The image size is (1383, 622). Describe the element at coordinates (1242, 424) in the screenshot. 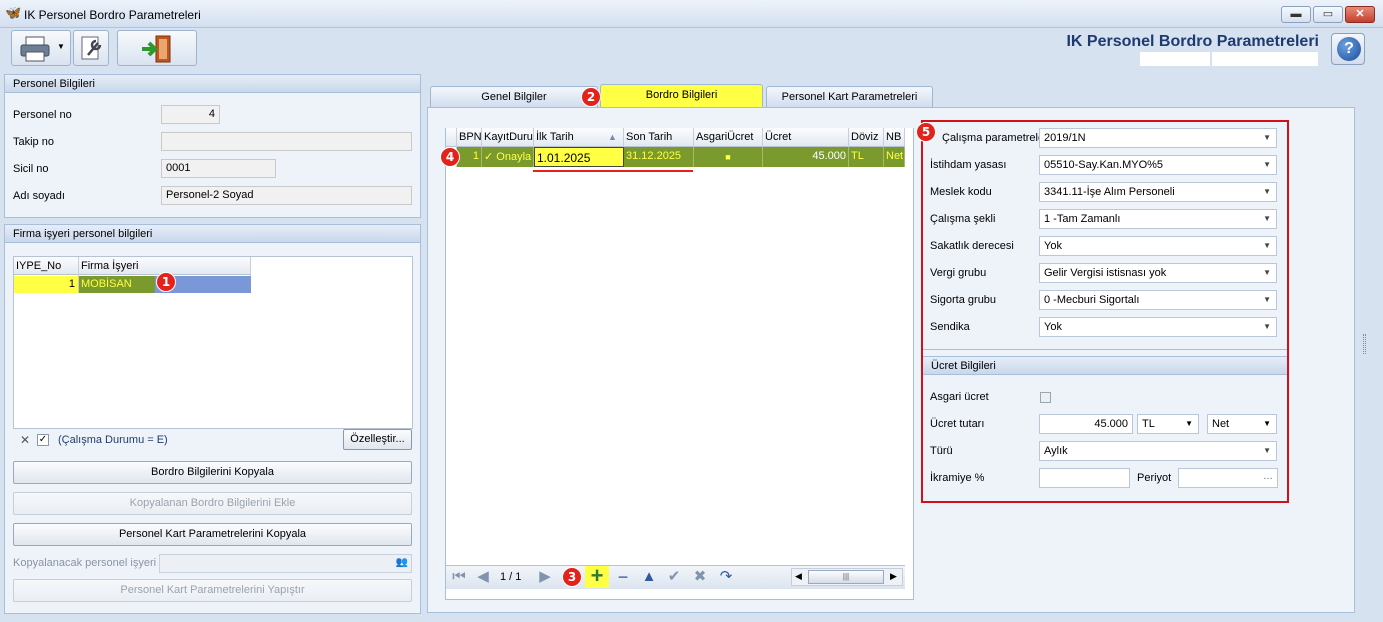

I see `net-select: Net ▼` at that location.